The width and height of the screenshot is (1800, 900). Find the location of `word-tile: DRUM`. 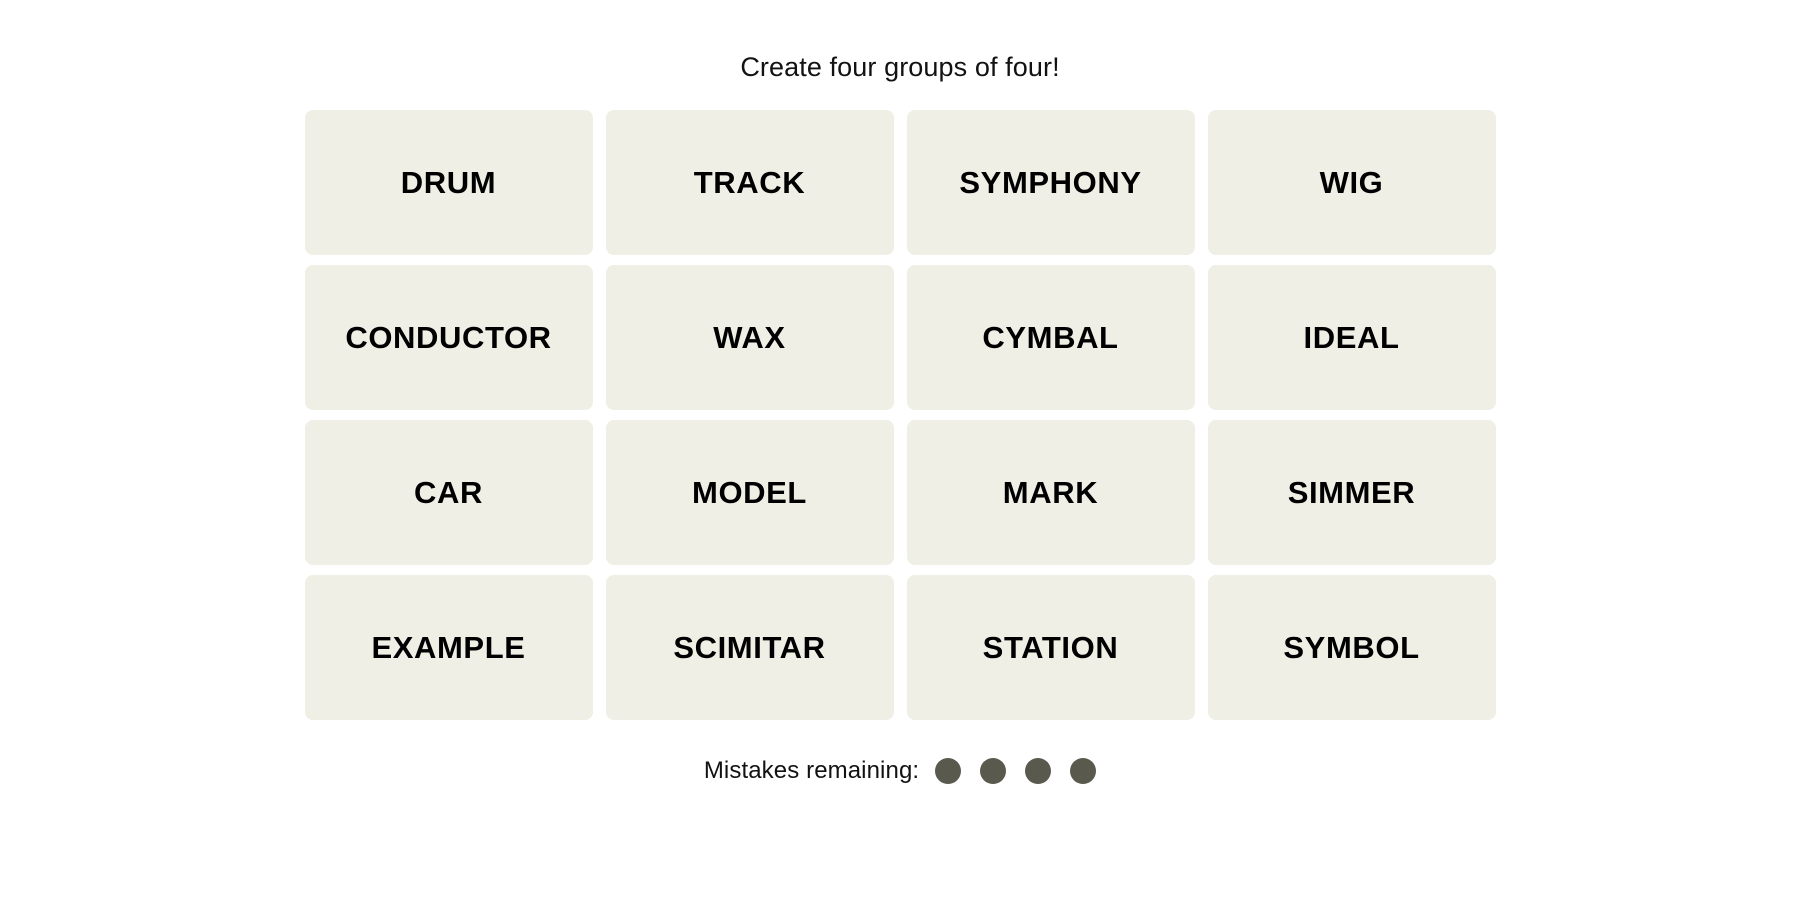

word-tile: DRUM is located at coordinates (448, 182).